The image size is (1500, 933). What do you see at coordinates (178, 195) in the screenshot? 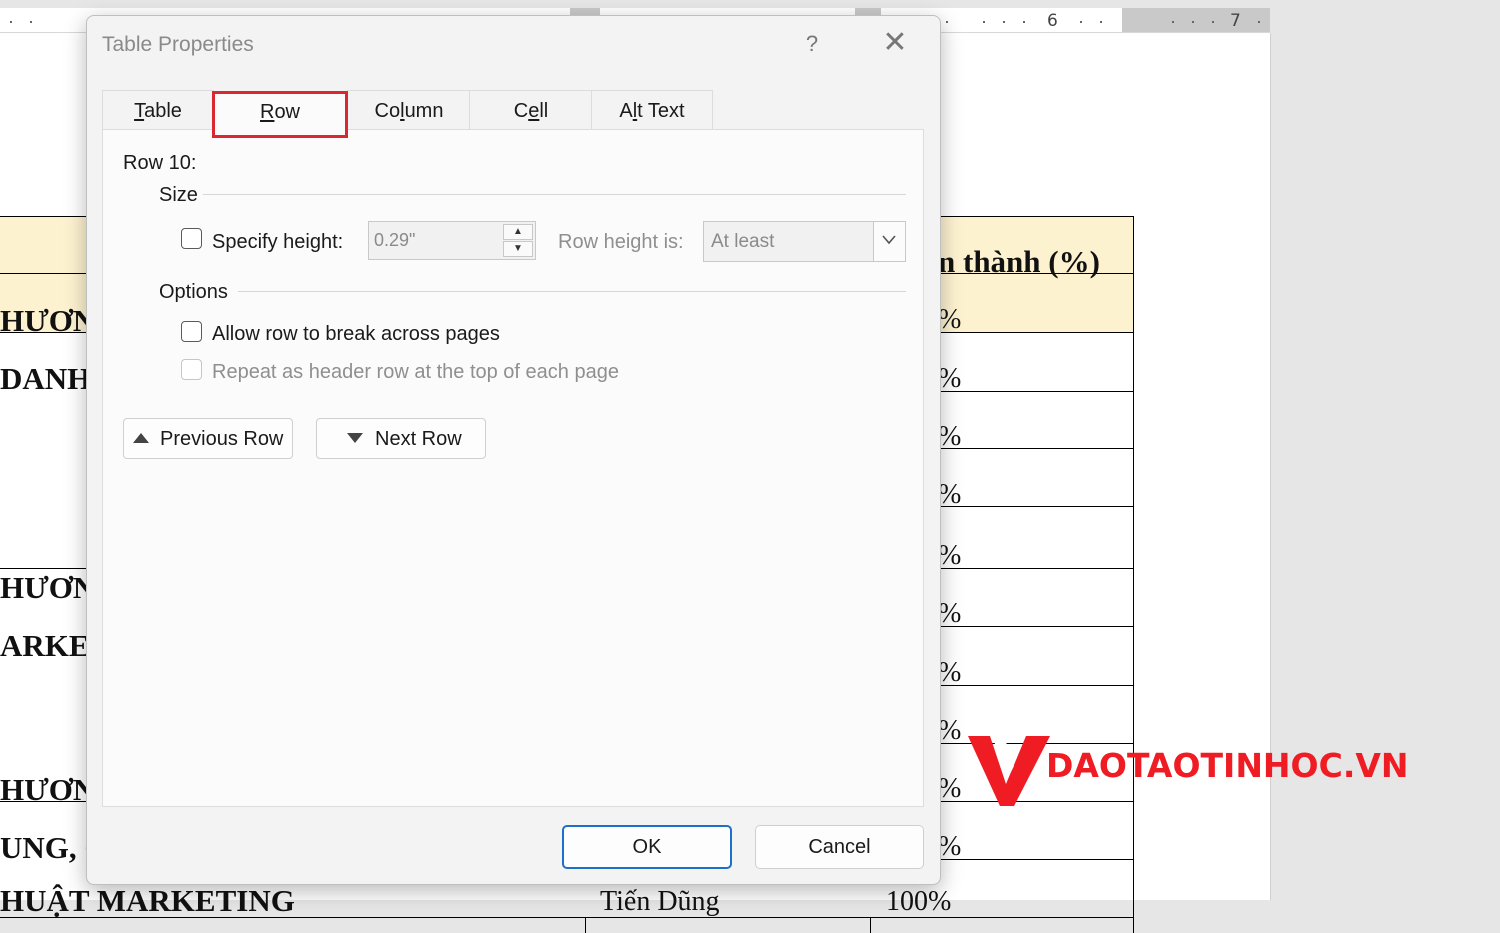
I see `size-group-label: Size` at bounding box center [178, 195].